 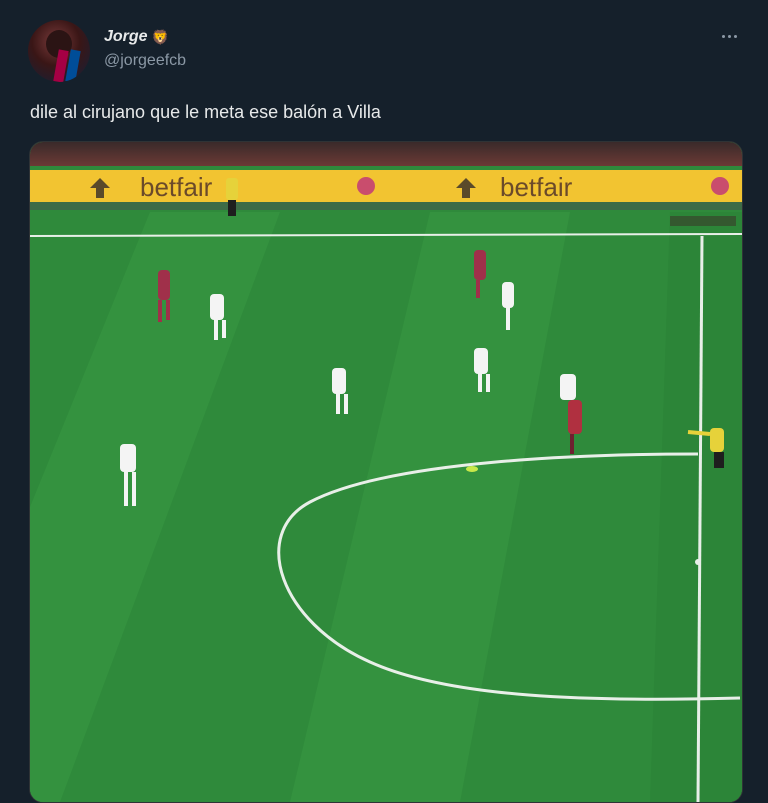 I want to click on avatar, so click(x=59, y=51).